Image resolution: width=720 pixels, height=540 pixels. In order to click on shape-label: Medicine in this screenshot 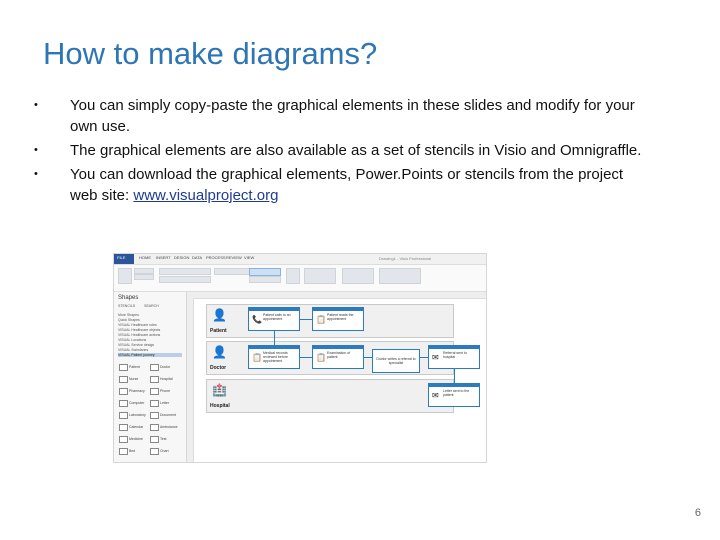, I will do `click(136, 439)`.